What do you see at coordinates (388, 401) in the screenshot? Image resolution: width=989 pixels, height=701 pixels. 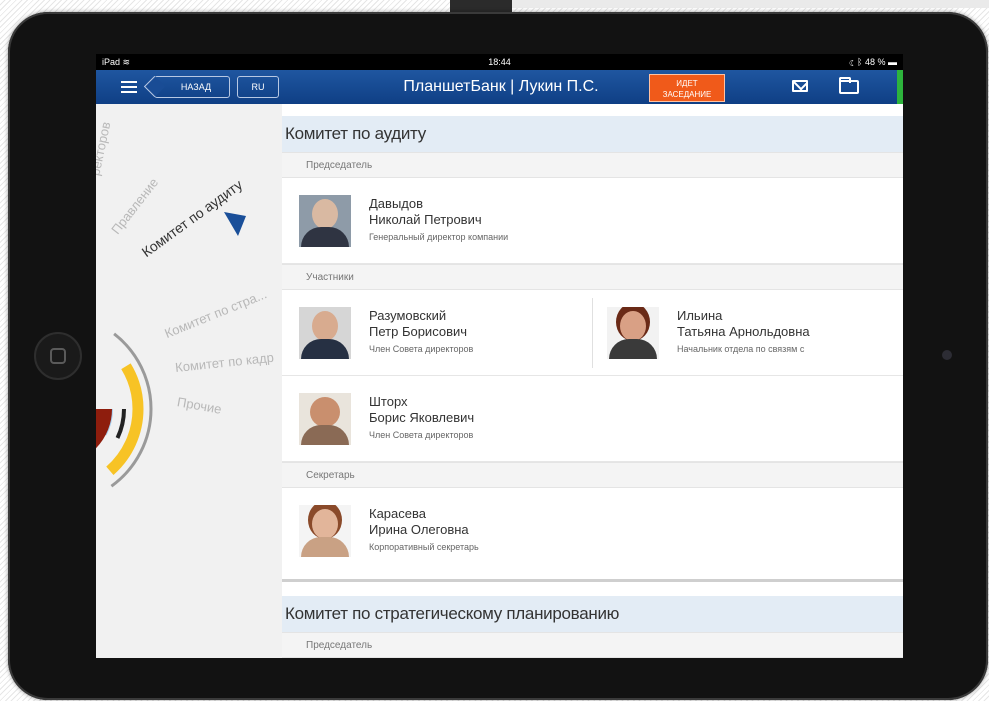 I see `person-surname: Шторх` at bounding box center [388, 401].